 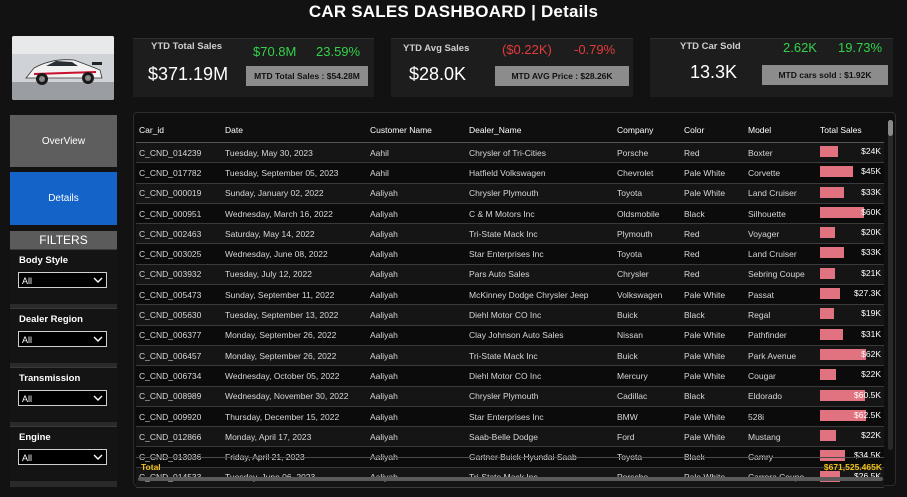 I want to click on column-header-dealer-name: Dealer_Name, so click(x=540, y=130).